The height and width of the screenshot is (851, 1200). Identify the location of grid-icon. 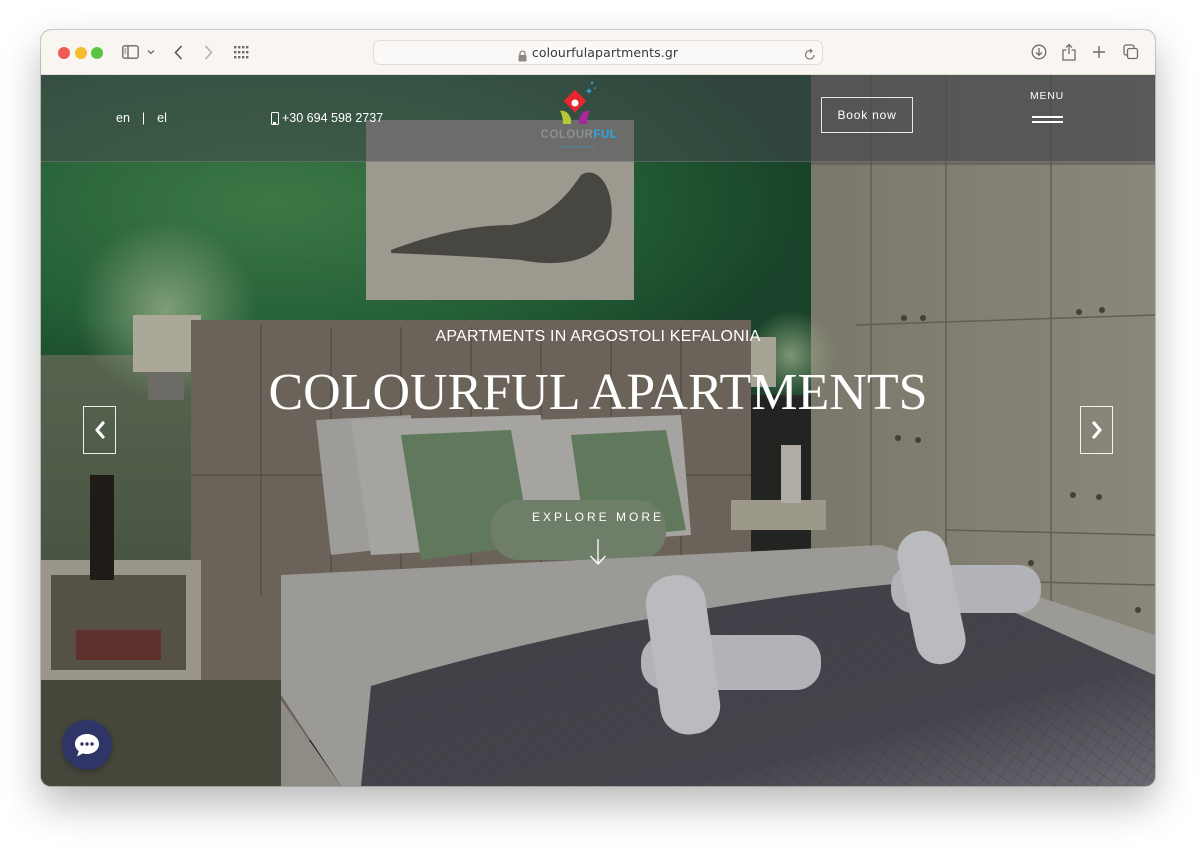
(241, 52).